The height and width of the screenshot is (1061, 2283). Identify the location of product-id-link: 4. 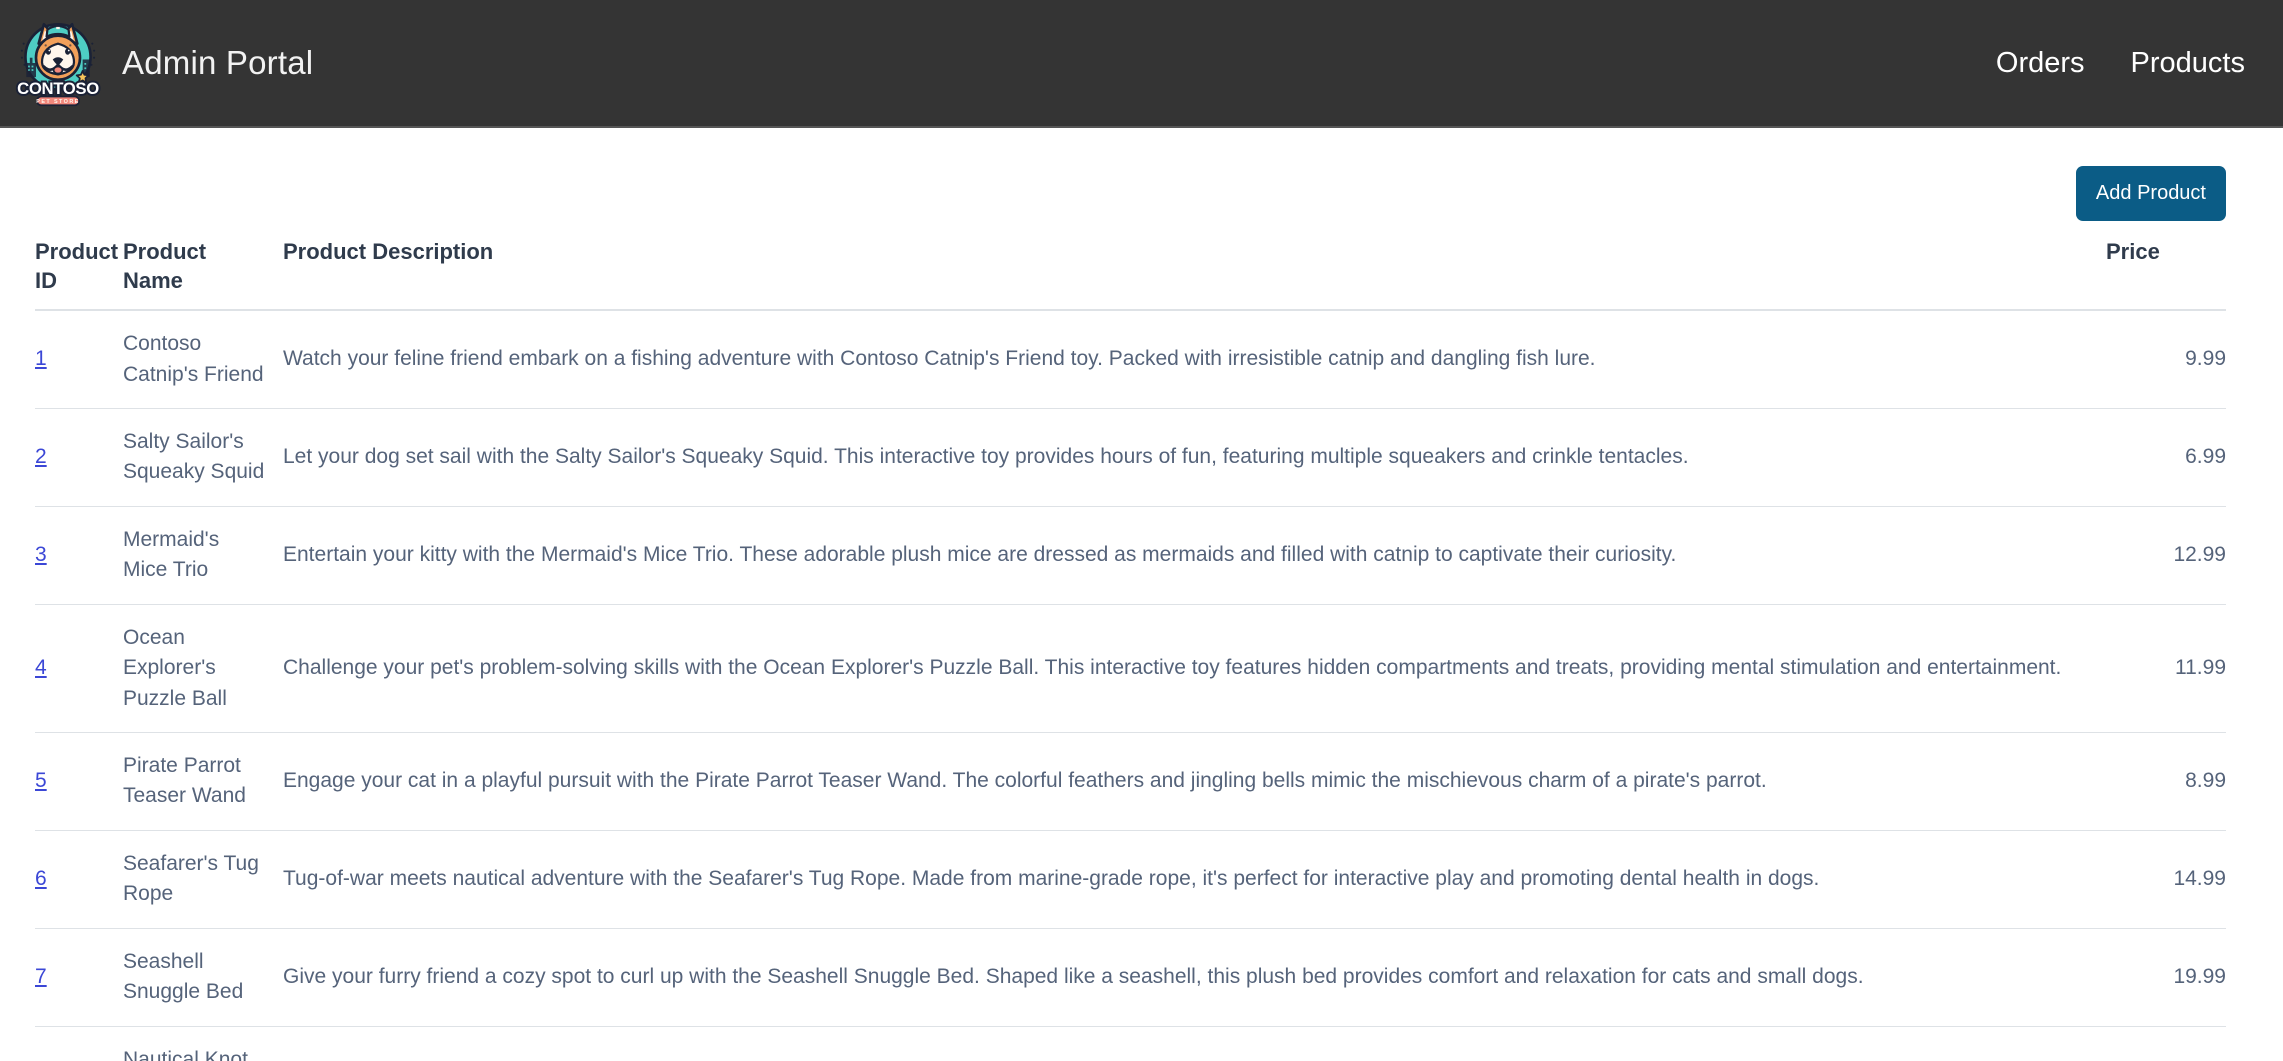
(41, 667).